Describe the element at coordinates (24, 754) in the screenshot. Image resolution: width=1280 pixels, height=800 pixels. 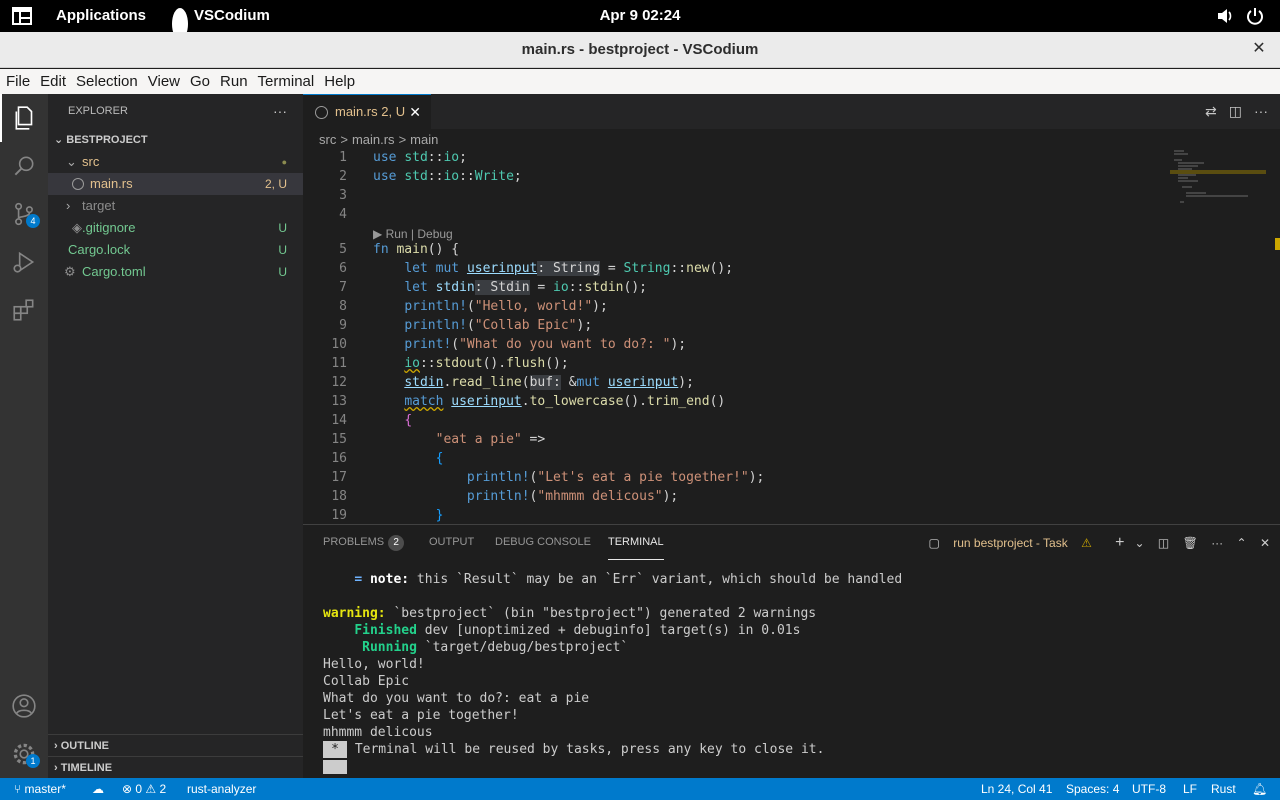
I see `settings-gear-icon: 1` at that location.